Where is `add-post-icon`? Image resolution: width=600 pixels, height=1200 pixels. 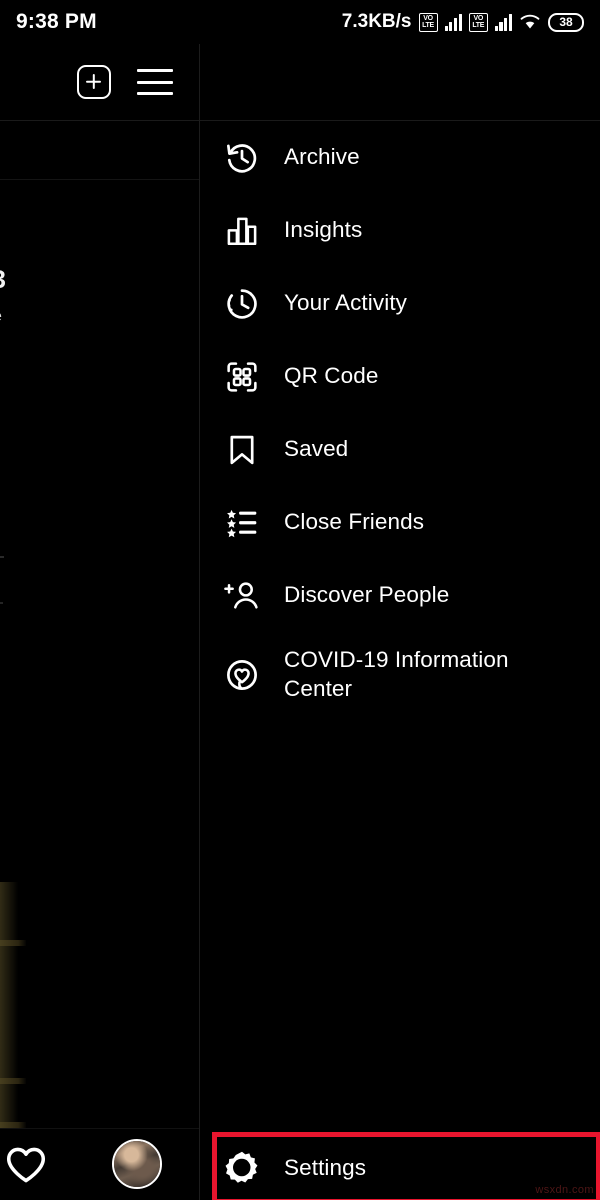 add-post-icon is located at coordinates (94, 82).